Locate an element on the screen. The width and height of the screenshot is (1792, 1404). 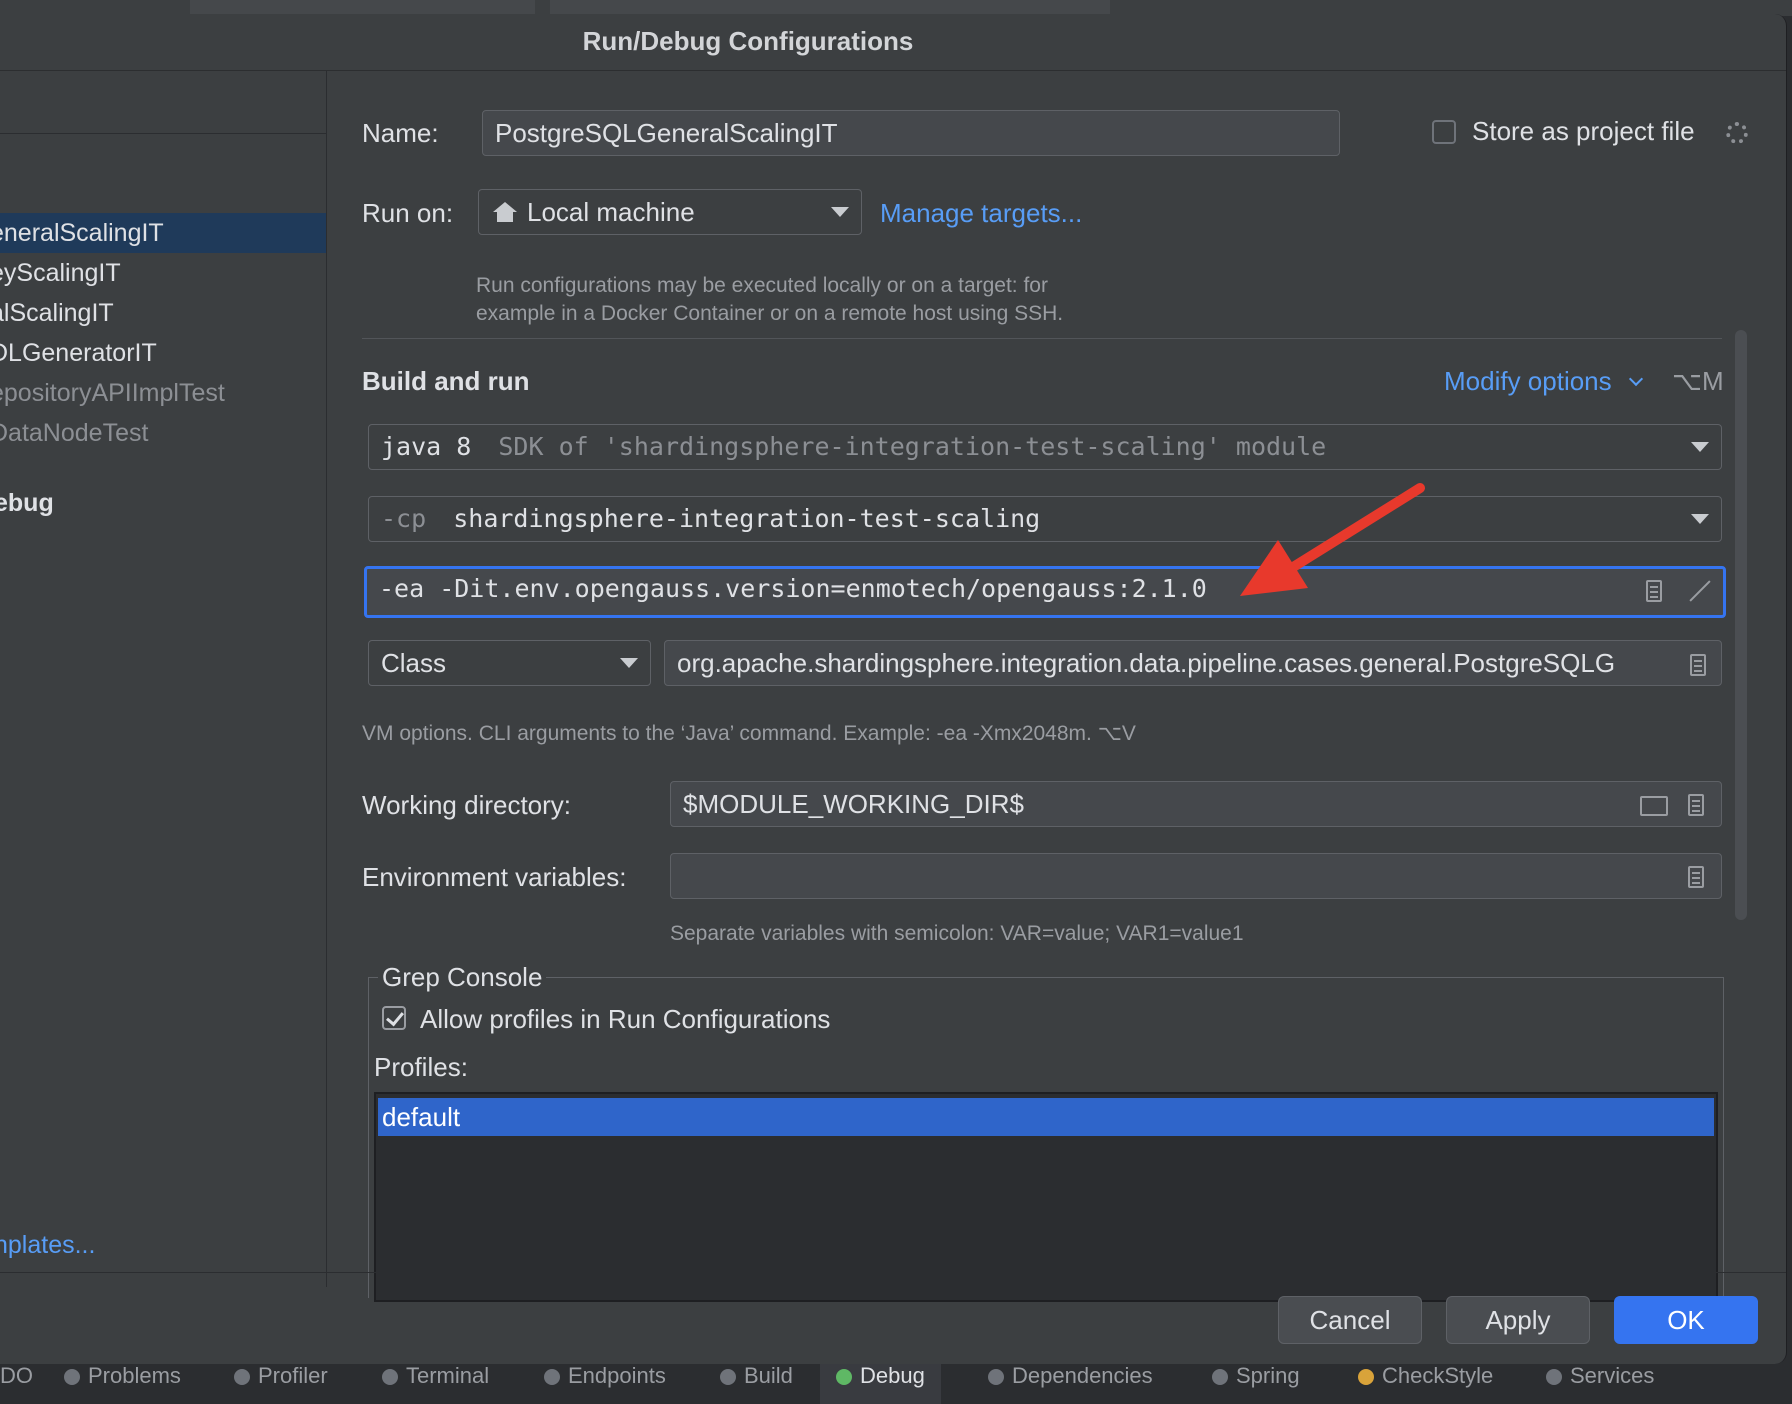
tool-window-checkstyle: CheckStyle is located at coordinates (1425, 1384).